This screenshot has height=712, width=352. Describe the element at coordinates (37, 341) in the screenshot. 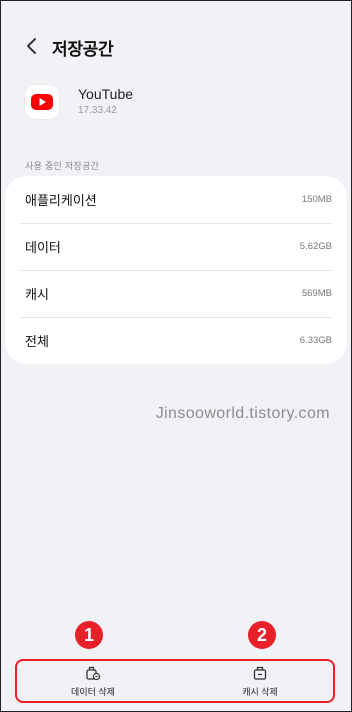

I see `row-label: 전체` at that location.